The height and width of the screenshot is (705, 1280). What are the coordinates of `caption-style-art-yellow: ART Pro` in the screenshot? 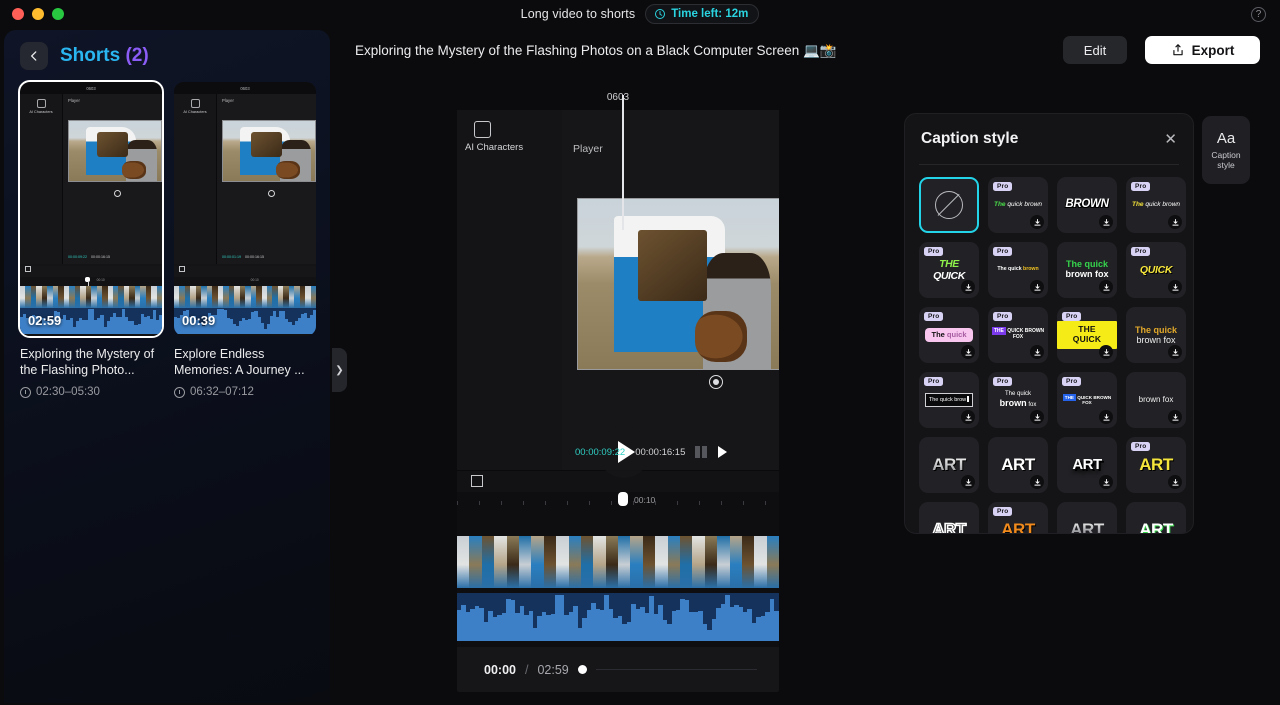 It's located at (1156, 465).